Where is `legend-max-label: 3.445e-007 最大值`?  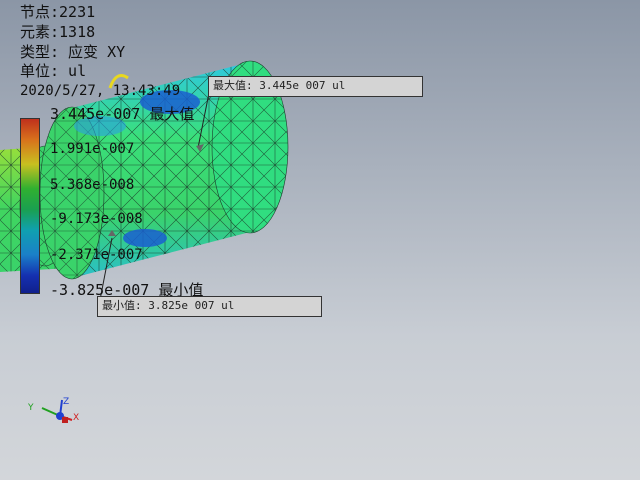 legend-max-label: 3.445e-007 最大值 is located at coordinates (122, 113).